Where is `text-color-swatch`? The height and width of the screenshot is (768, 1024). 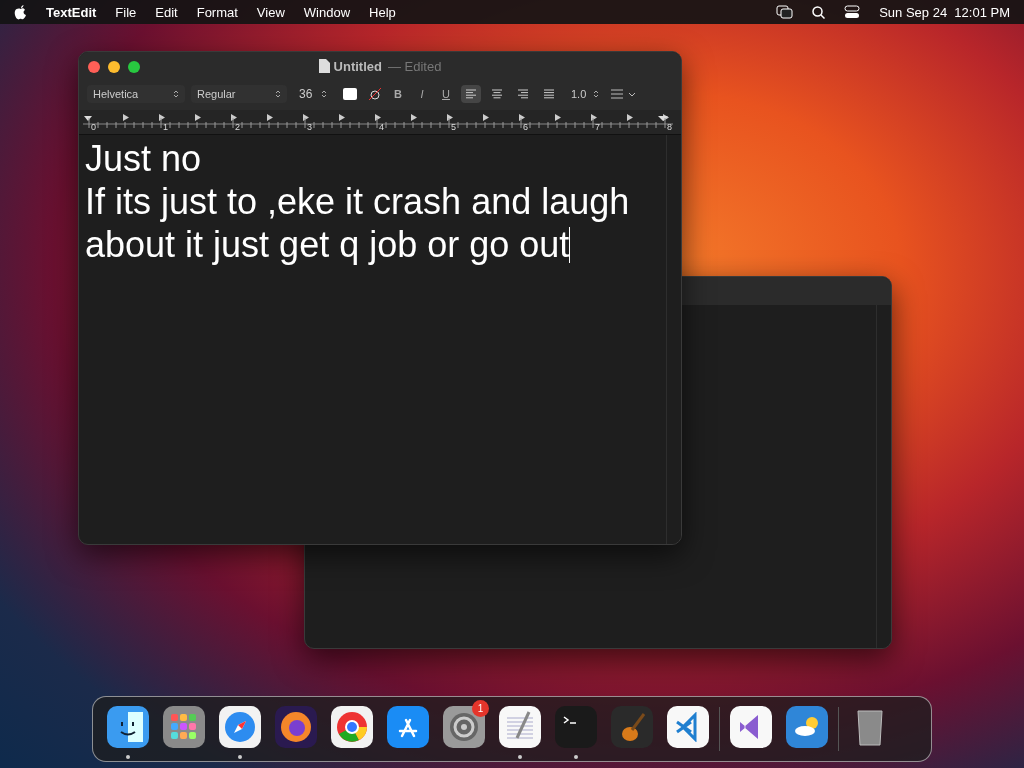 text-color-swatch is located at coordinates (350, 94).